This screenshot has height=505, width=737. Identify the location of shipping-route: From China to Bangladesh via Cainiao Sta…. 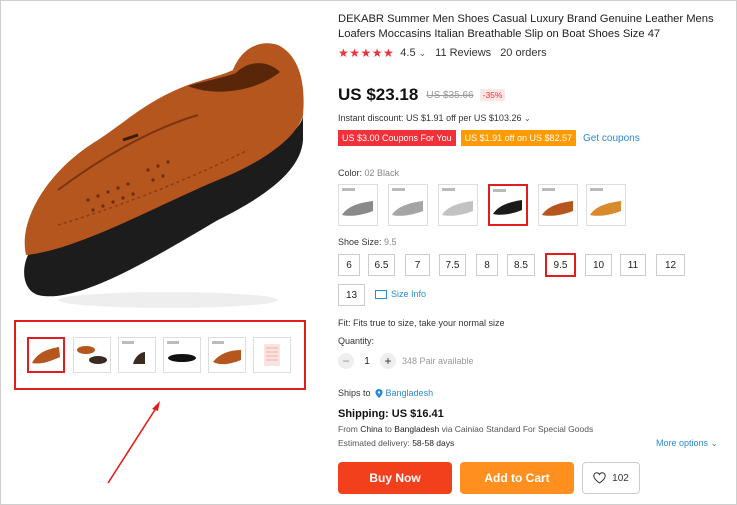
(465, 429).